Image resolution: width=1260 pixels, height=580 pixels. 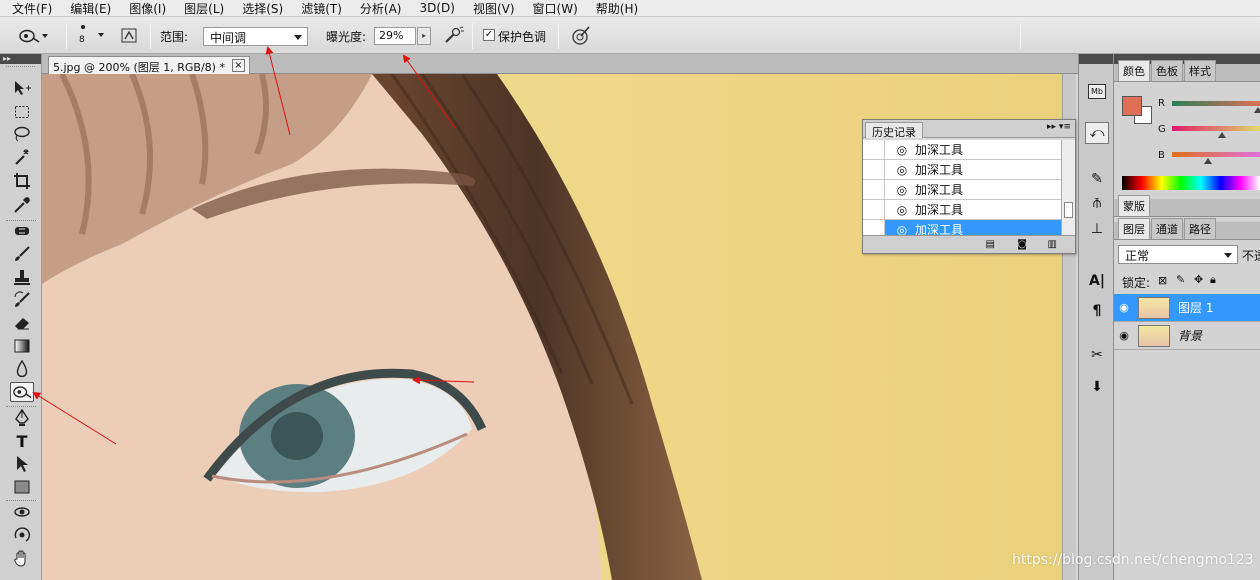 I want to click on menu-image: 图像(I), so click(x=147, y=8).